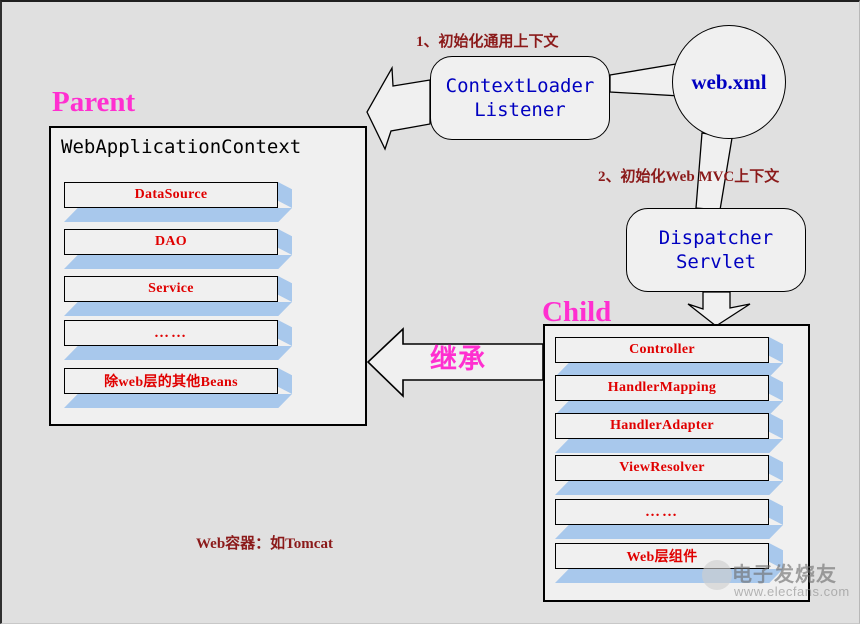 This screenshot has height=624, width=860. I want to click on bean-slab-handlermapping: HandlerMapping, so click(669, 395).